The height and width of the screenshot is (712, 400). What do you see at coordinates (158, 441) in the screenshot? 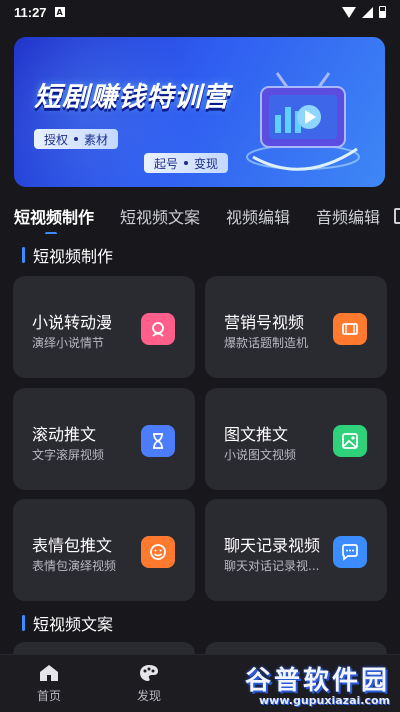
I see `hourglass-icon` at bounding box center [158, 441].